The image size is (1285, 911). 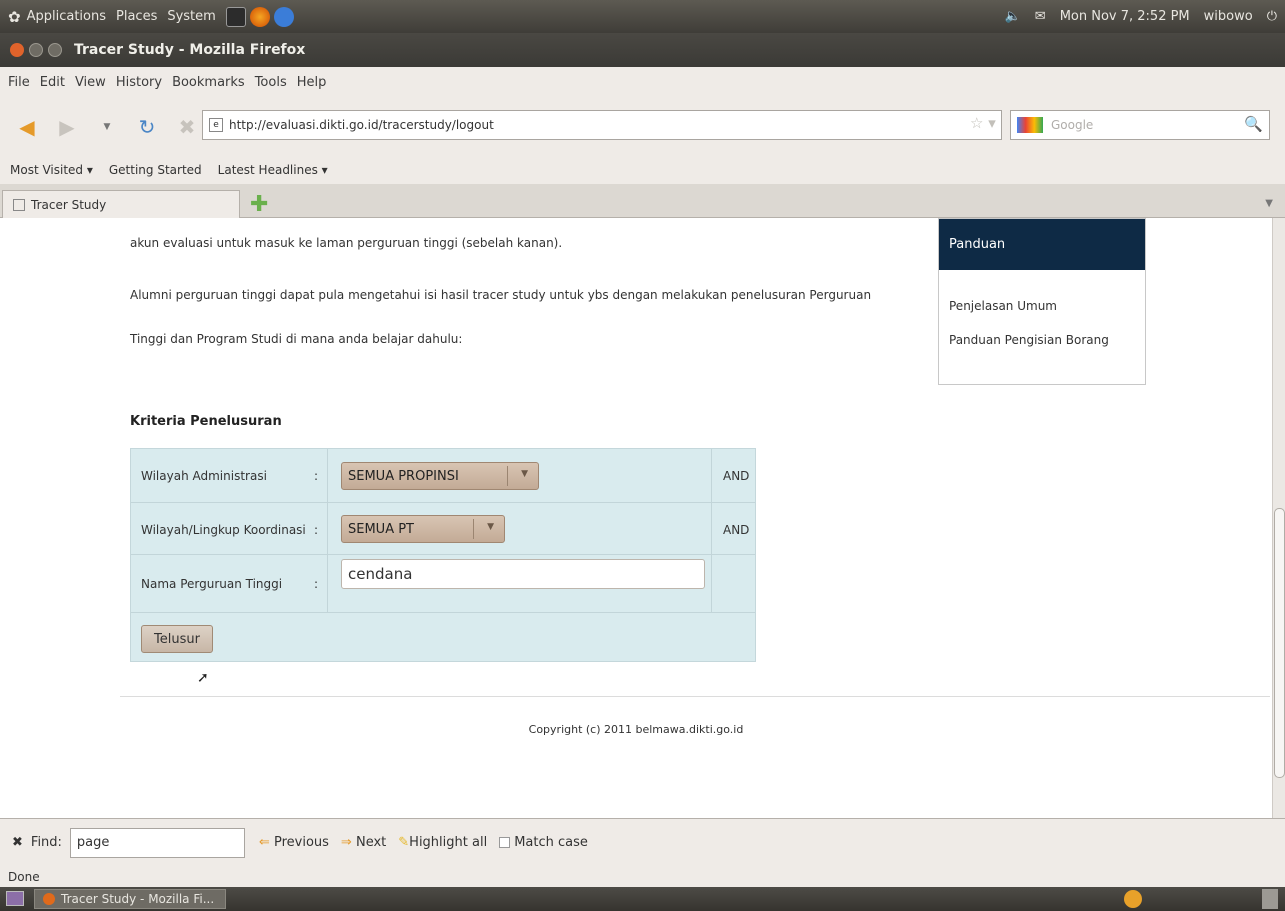 What do you see at coordinates (1228, 16) in the screenshot?
I see `user-menu: wibowo` at bounding box center [1228, 16].